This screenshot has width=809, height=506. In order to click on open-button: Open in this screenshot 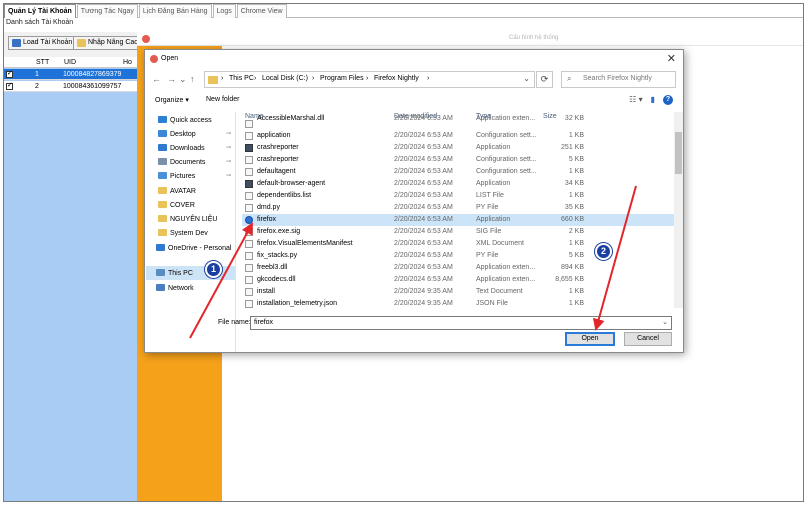, I will do `click(590, 339)`.